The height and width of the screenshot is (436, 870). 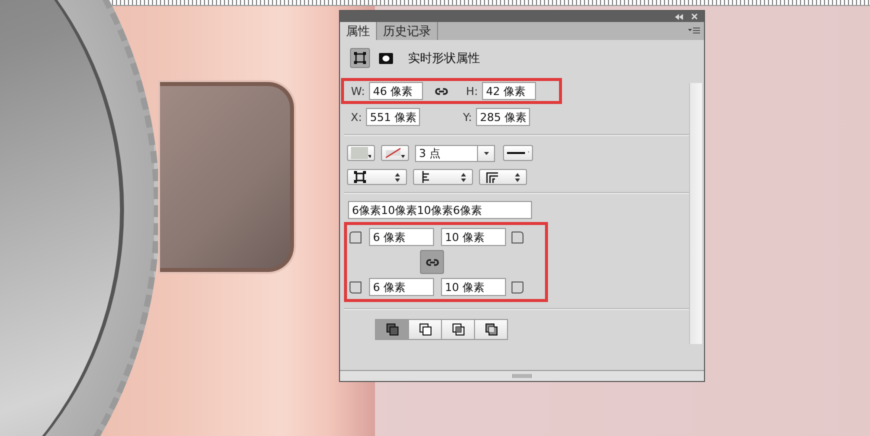 I want to click on field-label: X:, so click(x=356, y=117).